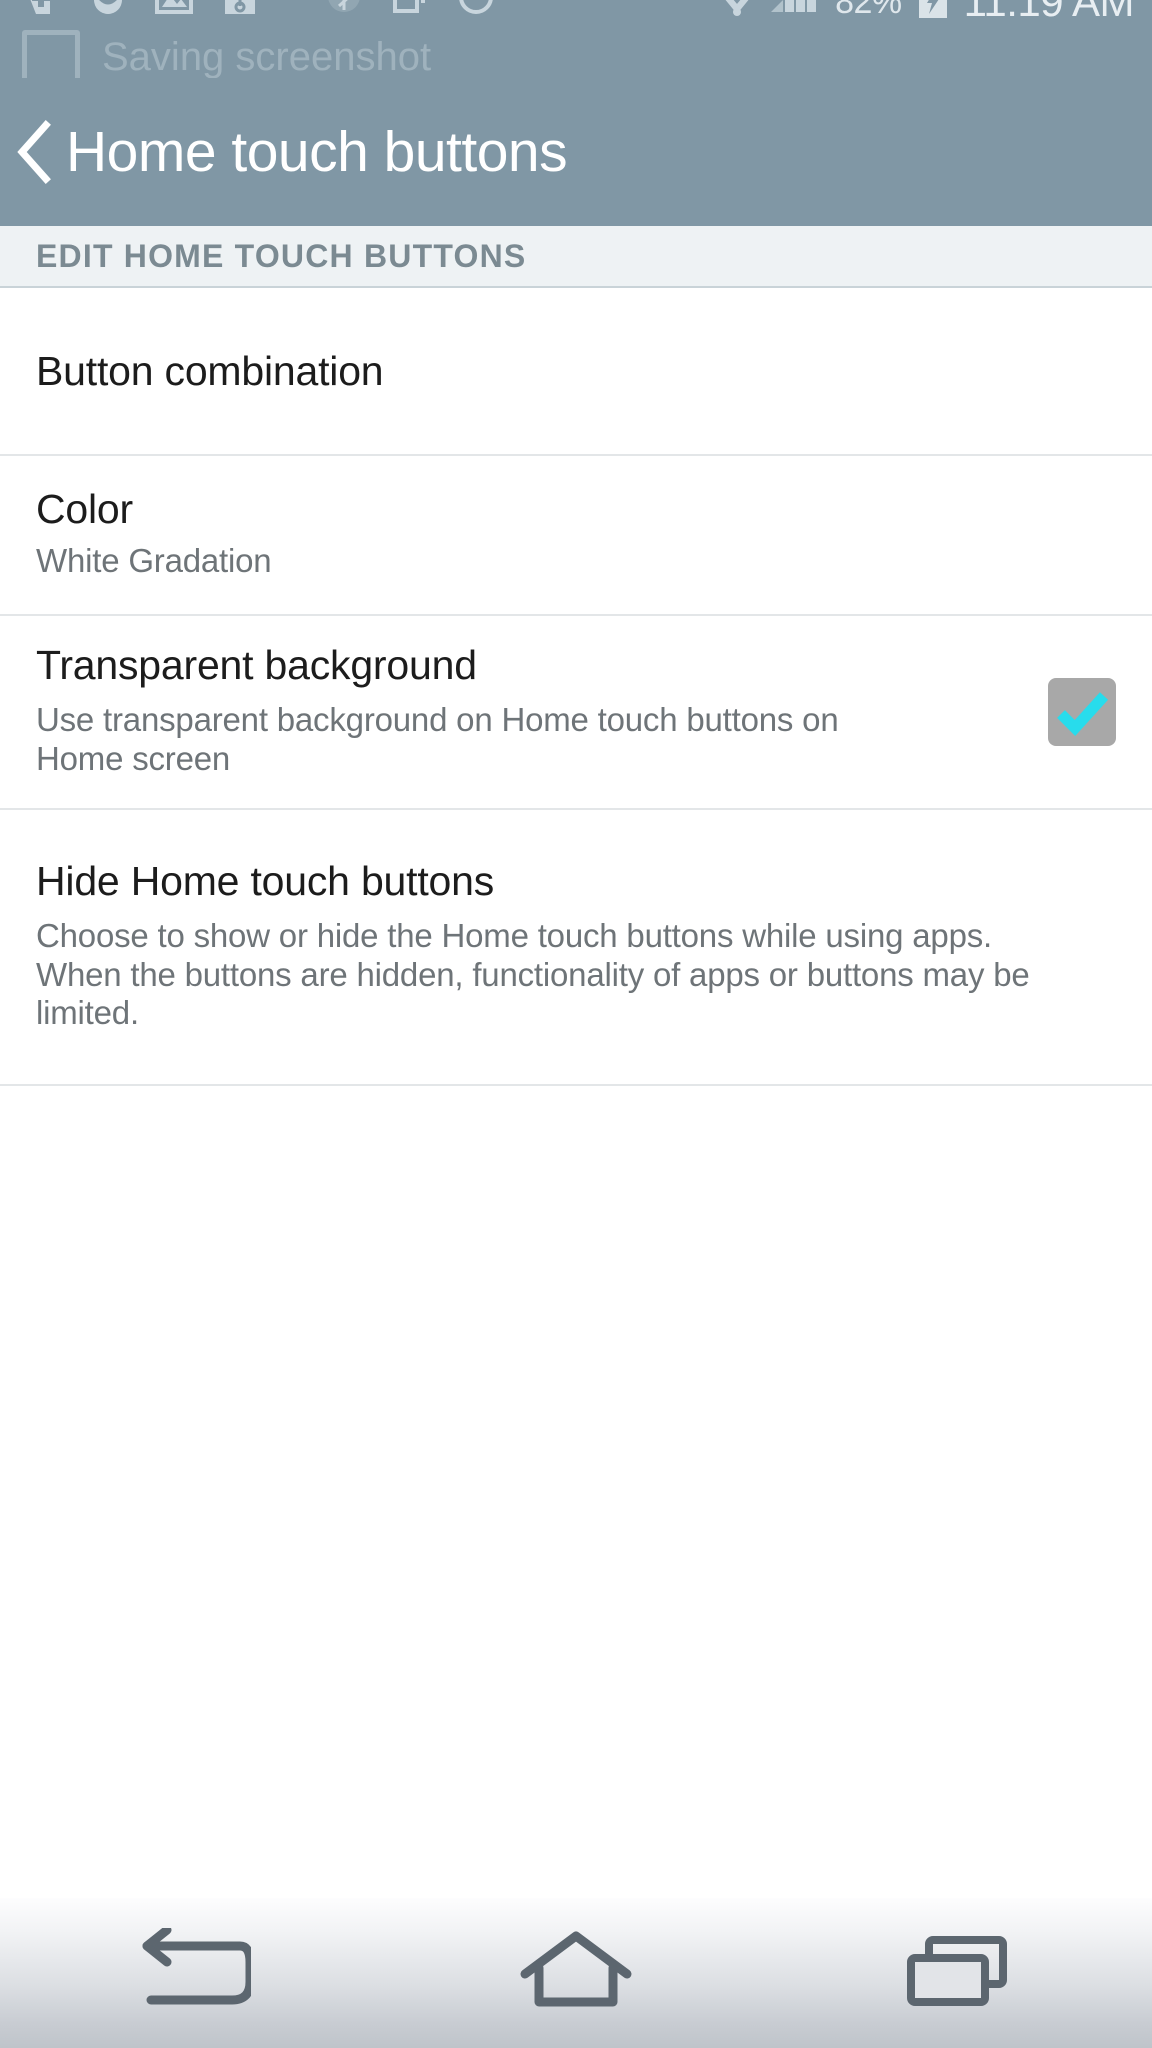 Image resolution: width=1152 pixels, height=2048 pixels. I want to click on nav-recent-apps-button, so click(960, 1973).